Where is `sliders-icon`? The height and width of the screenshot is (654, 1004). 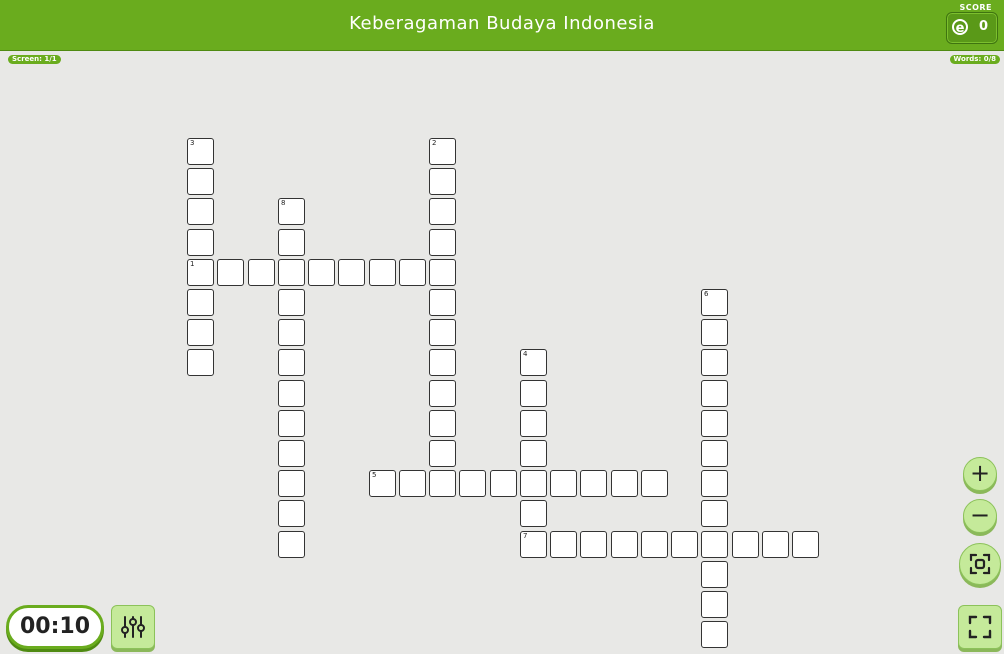 sliders-icon is located at coordinates (133, 627).